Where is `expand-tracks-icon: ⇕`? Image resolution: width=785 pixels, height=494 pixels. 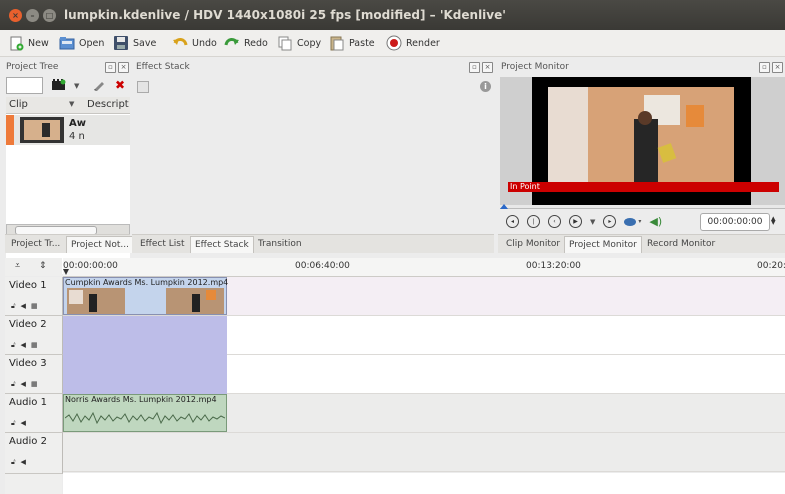
expand-tracks-icon: ⇕ is located at coordinates (43, 266).